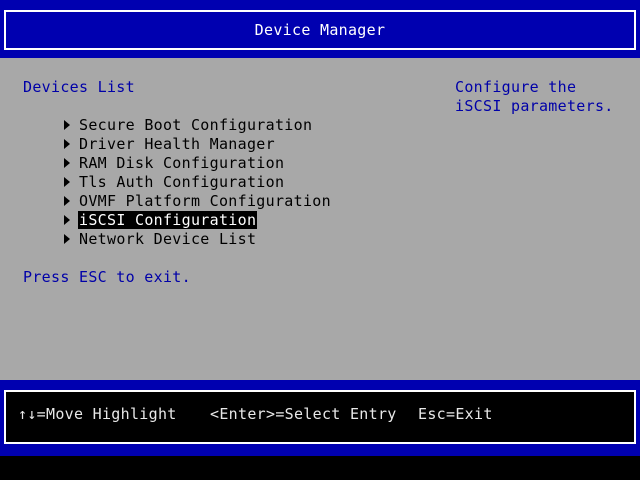 The image size is (640, 480). Describe the element at coordinates (97, 414) in the screenshot. I see `move-highlight-hint: ↑↓=Move Highlight` at that location.